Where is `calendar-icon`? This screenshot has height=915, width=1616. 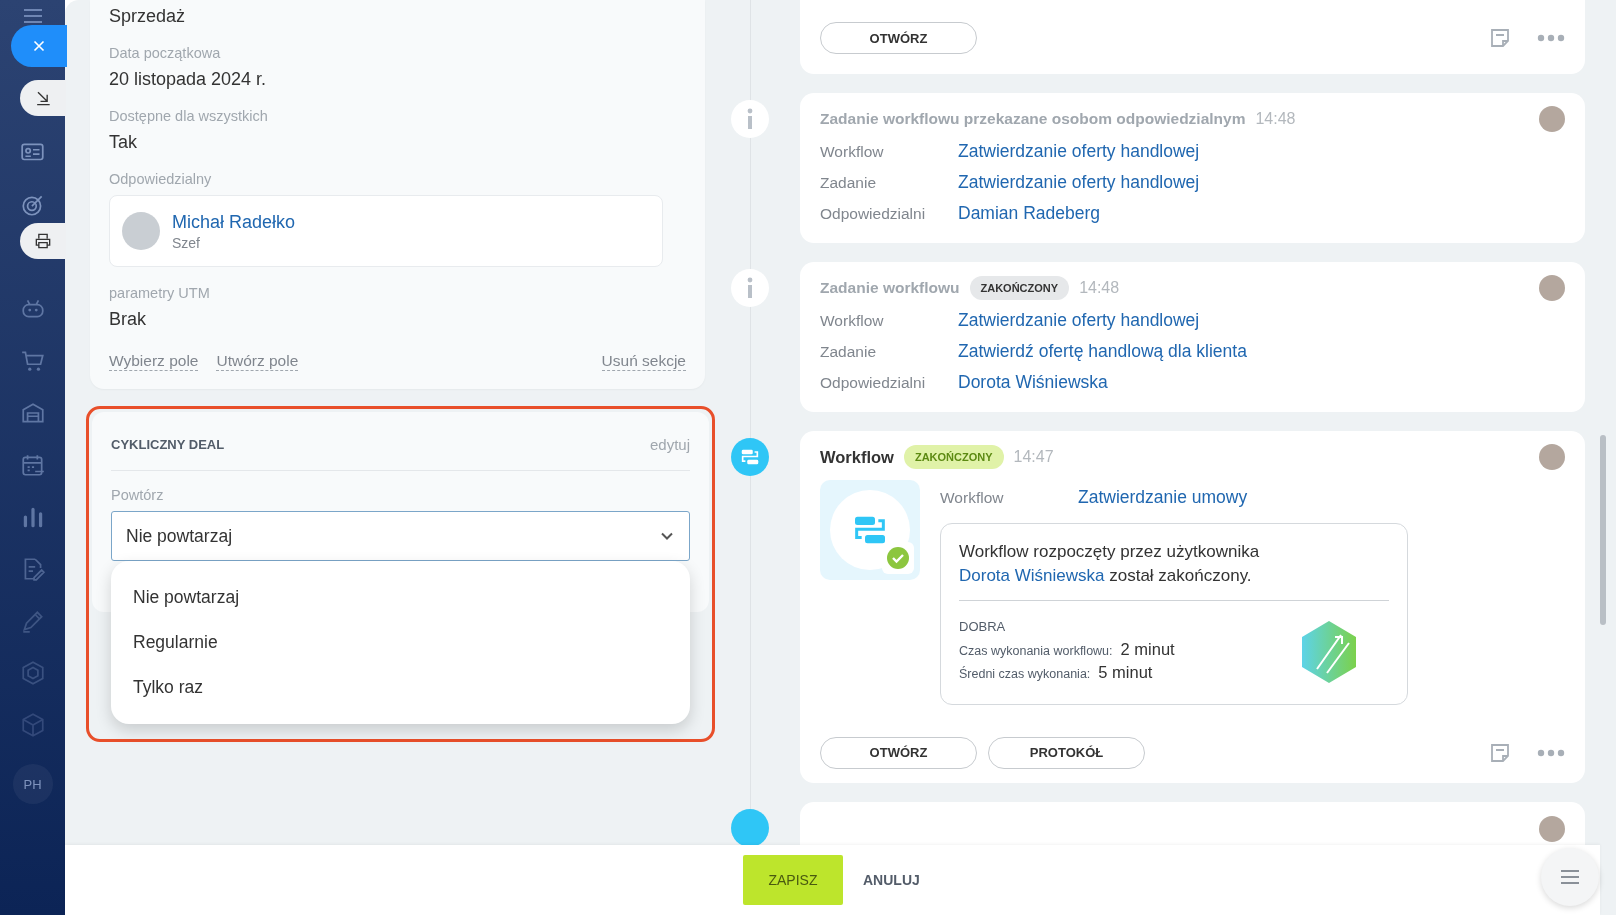 calendar-icon is located at coordinates (32, 465).